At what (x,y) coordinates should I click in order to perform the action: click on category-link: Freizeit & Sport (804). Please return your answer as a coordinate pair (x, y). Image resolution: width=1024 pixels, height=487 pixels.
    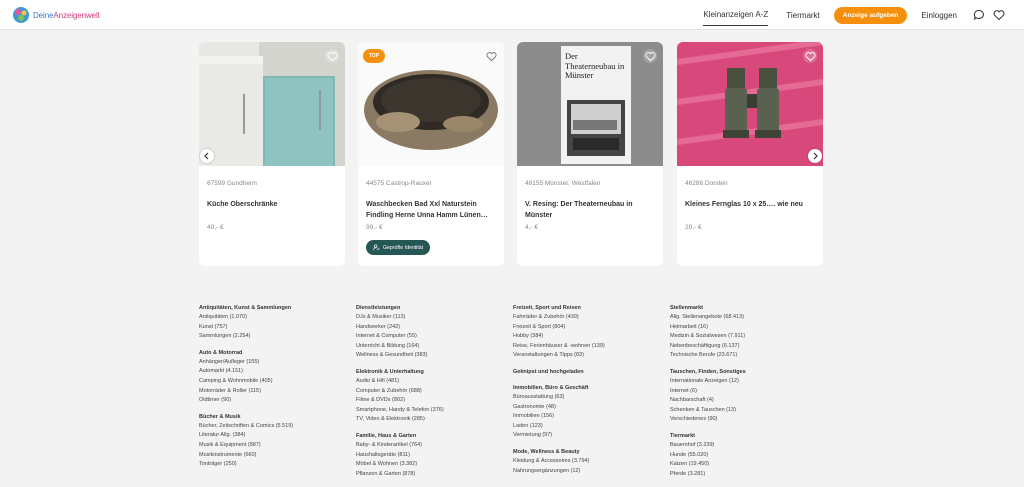
    Looking at the image, I should click on (588, 328).